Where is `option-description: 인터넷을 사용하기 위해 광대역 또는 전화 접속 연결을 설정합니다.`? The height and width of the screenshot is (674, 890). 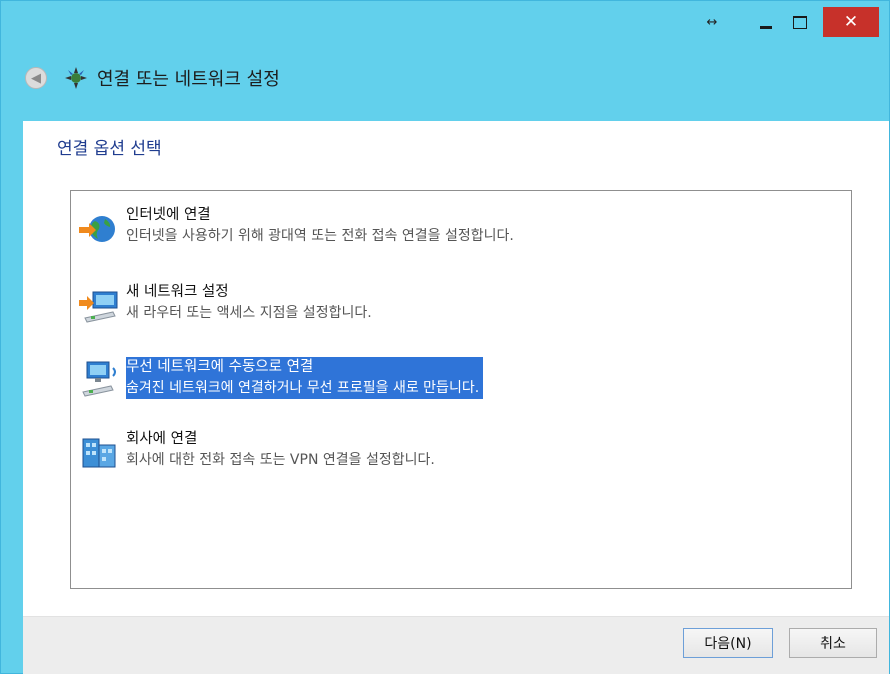
option-description: 인터넷을 사용하기 위해 광대역 또는 전화 접속 연결을 설정합니다. is located at coordinates (320, 236).